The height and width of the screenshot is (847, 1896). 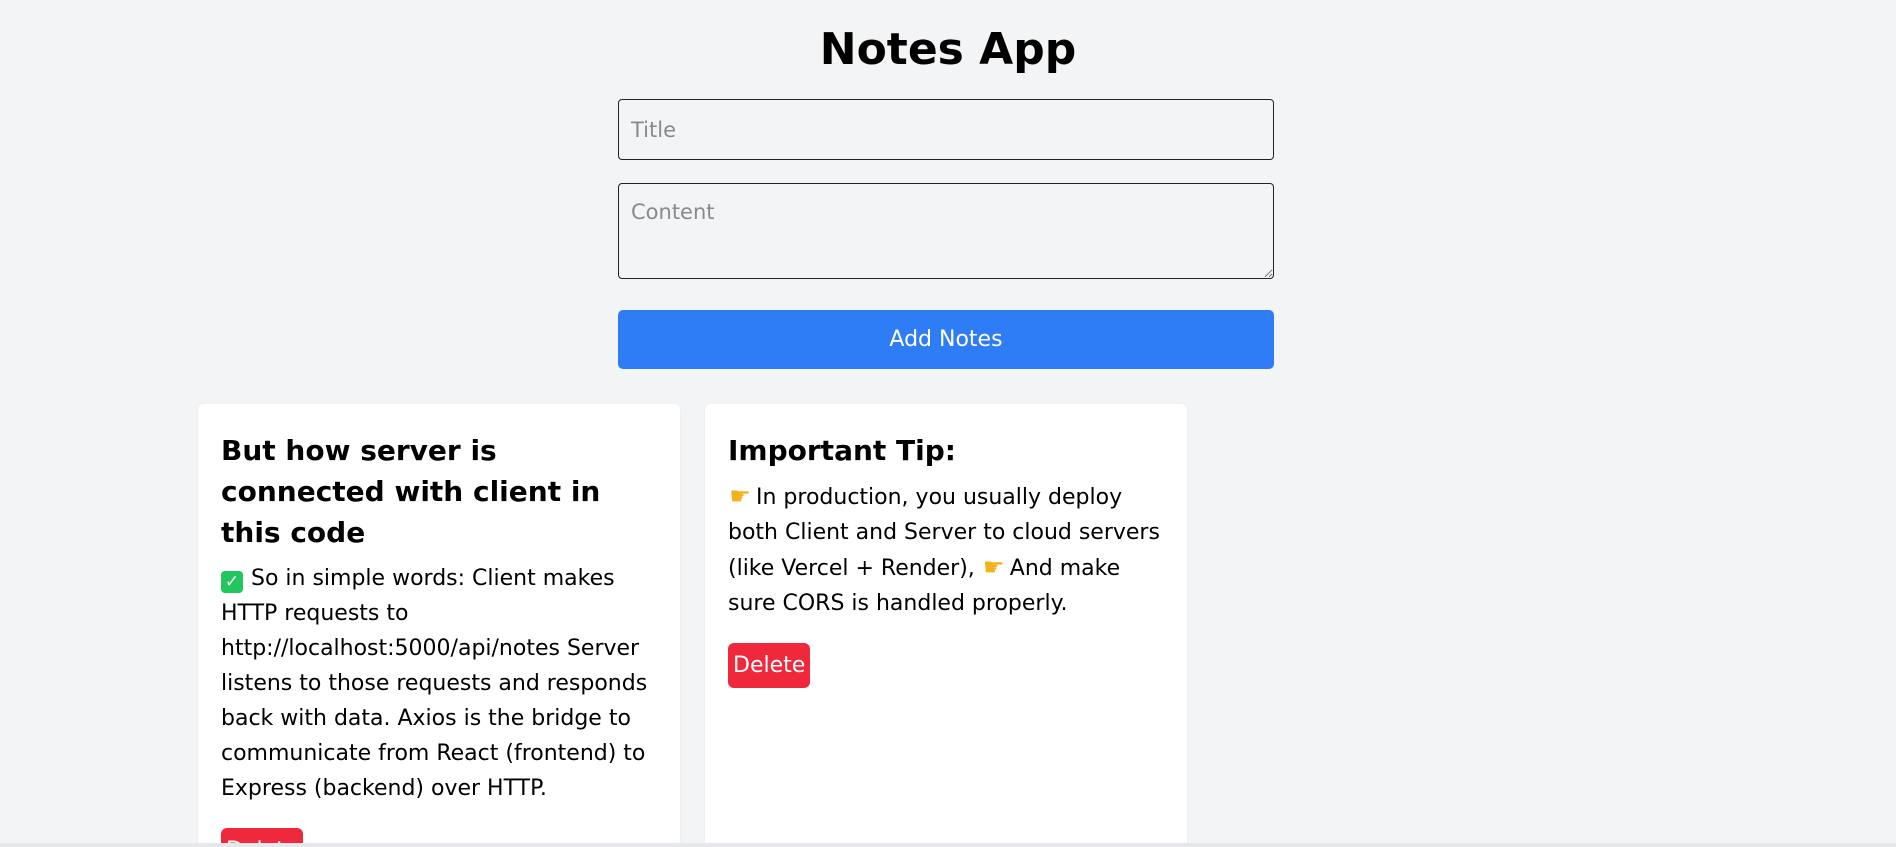 What do you see at coordinates (842, 450) in the screenshot?
I see `note-title: Important Tip:` at bounding box center [842, 450].